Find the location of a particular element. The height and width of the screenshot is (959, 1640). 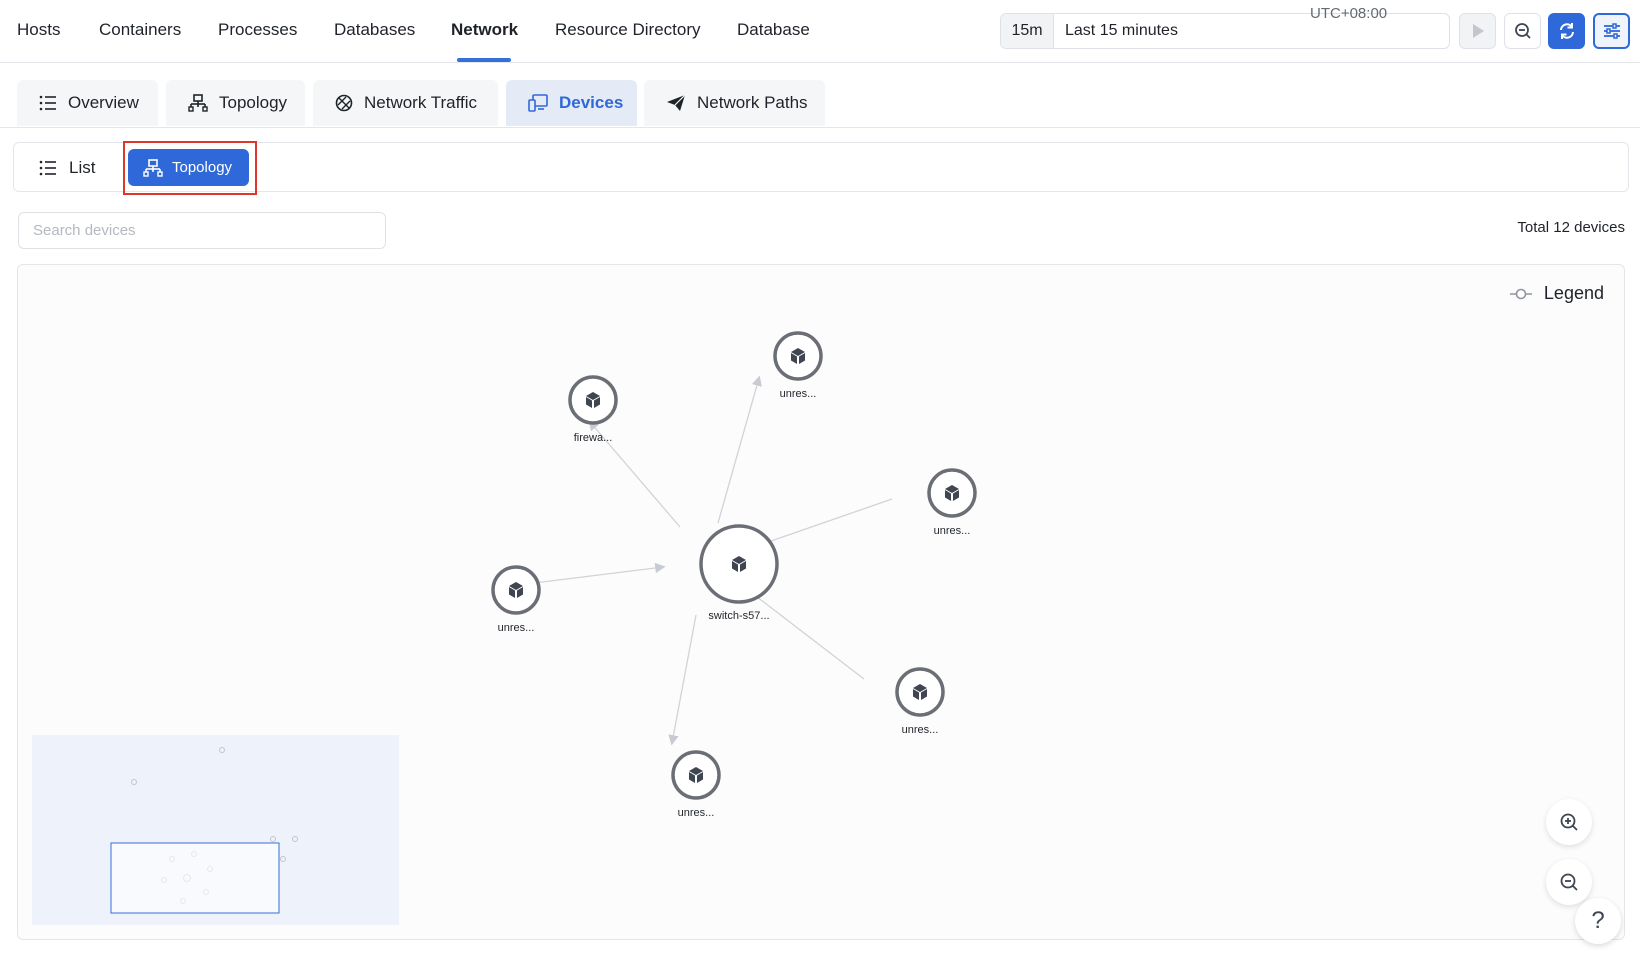

edge-north is located at coordinates (739, 449).